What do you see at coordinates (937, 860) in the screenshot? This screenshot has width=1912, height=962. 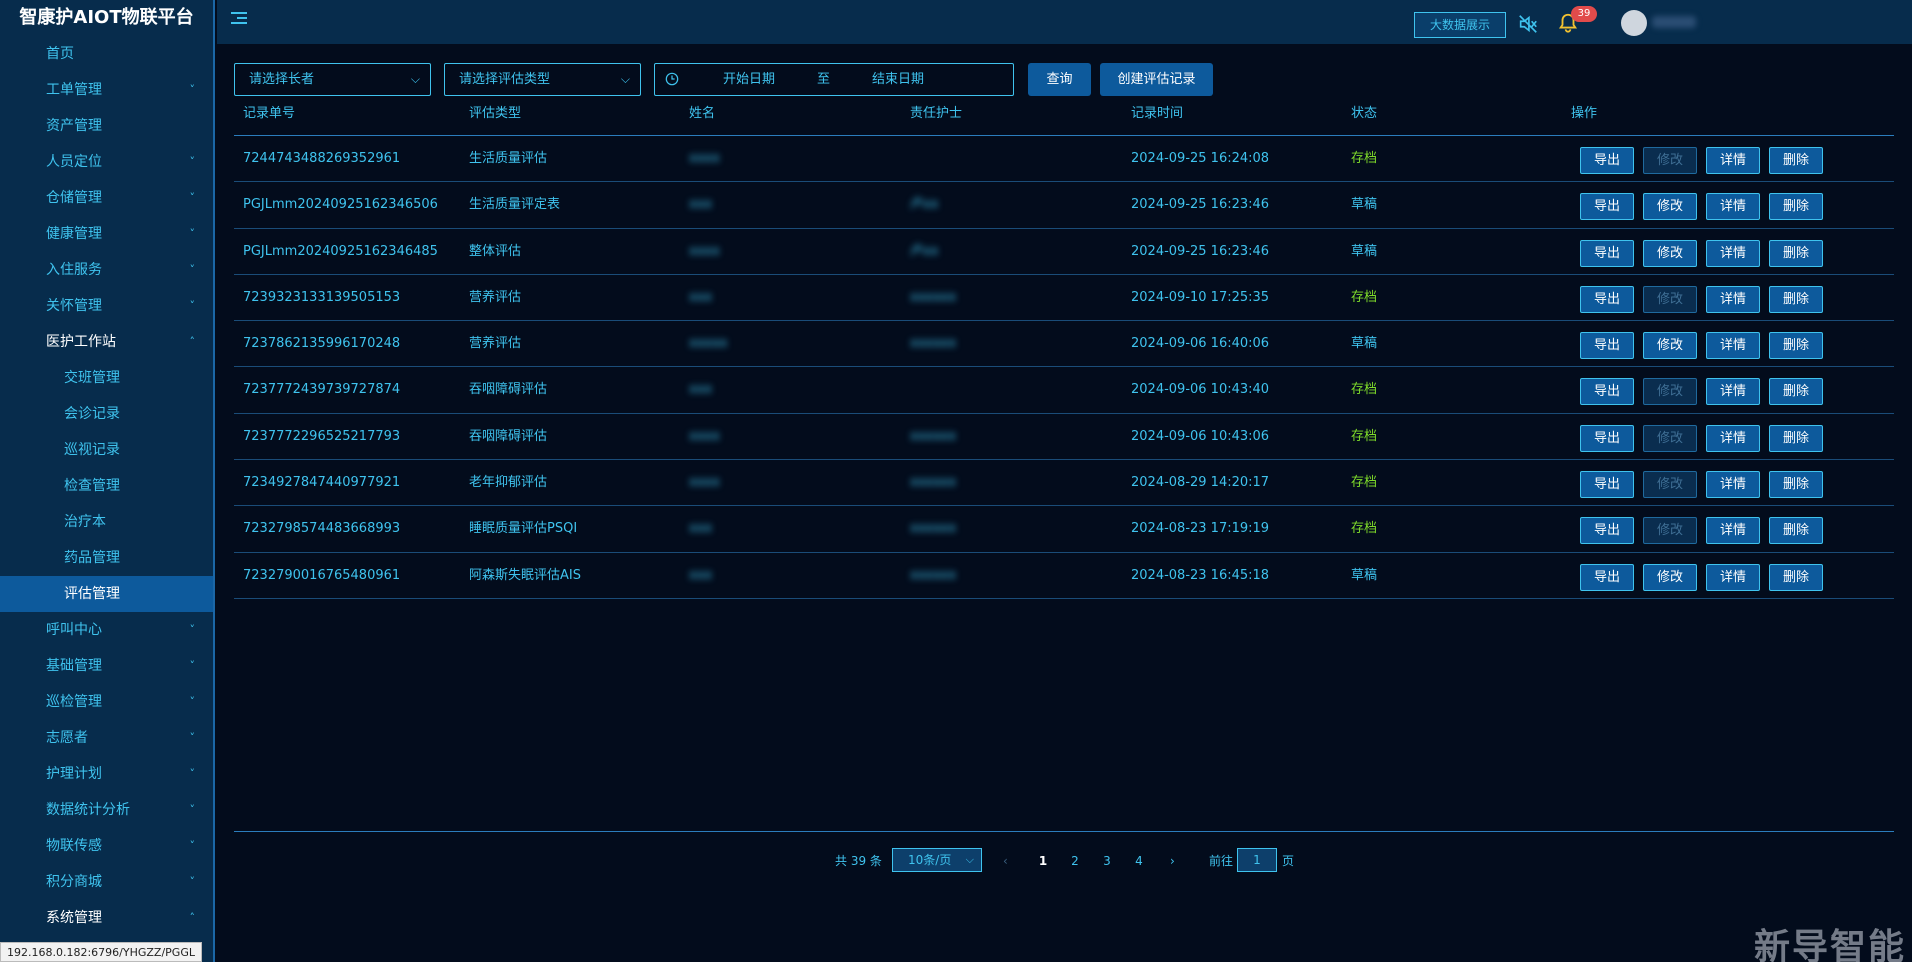 I see `page-size-select: 10条/页 ⌵` at bounding box center [937, 860].